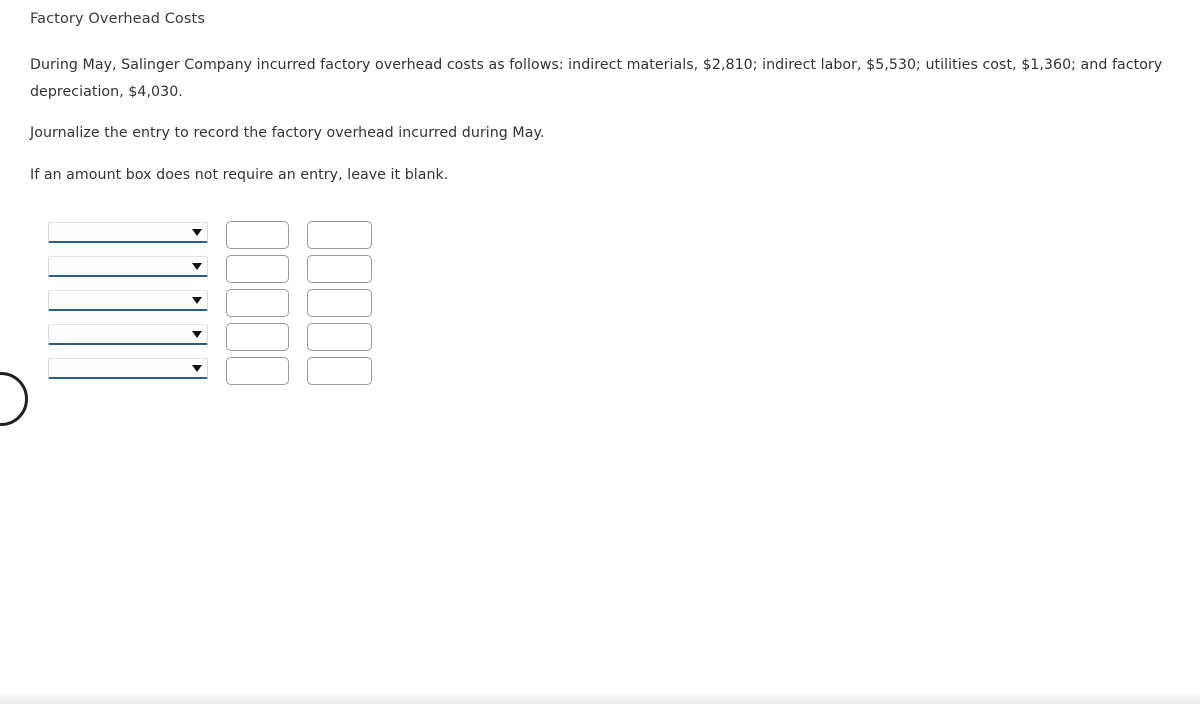 Image resolution: width=1200 pixels, height=704 pixels. I want to click on debit-input-2-value, so click(257, 258).